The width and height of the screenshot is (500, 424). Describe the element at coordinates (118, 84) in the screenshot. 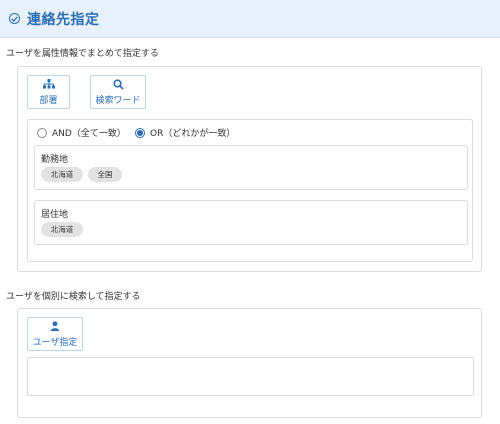

I see `search-icon` at that location.